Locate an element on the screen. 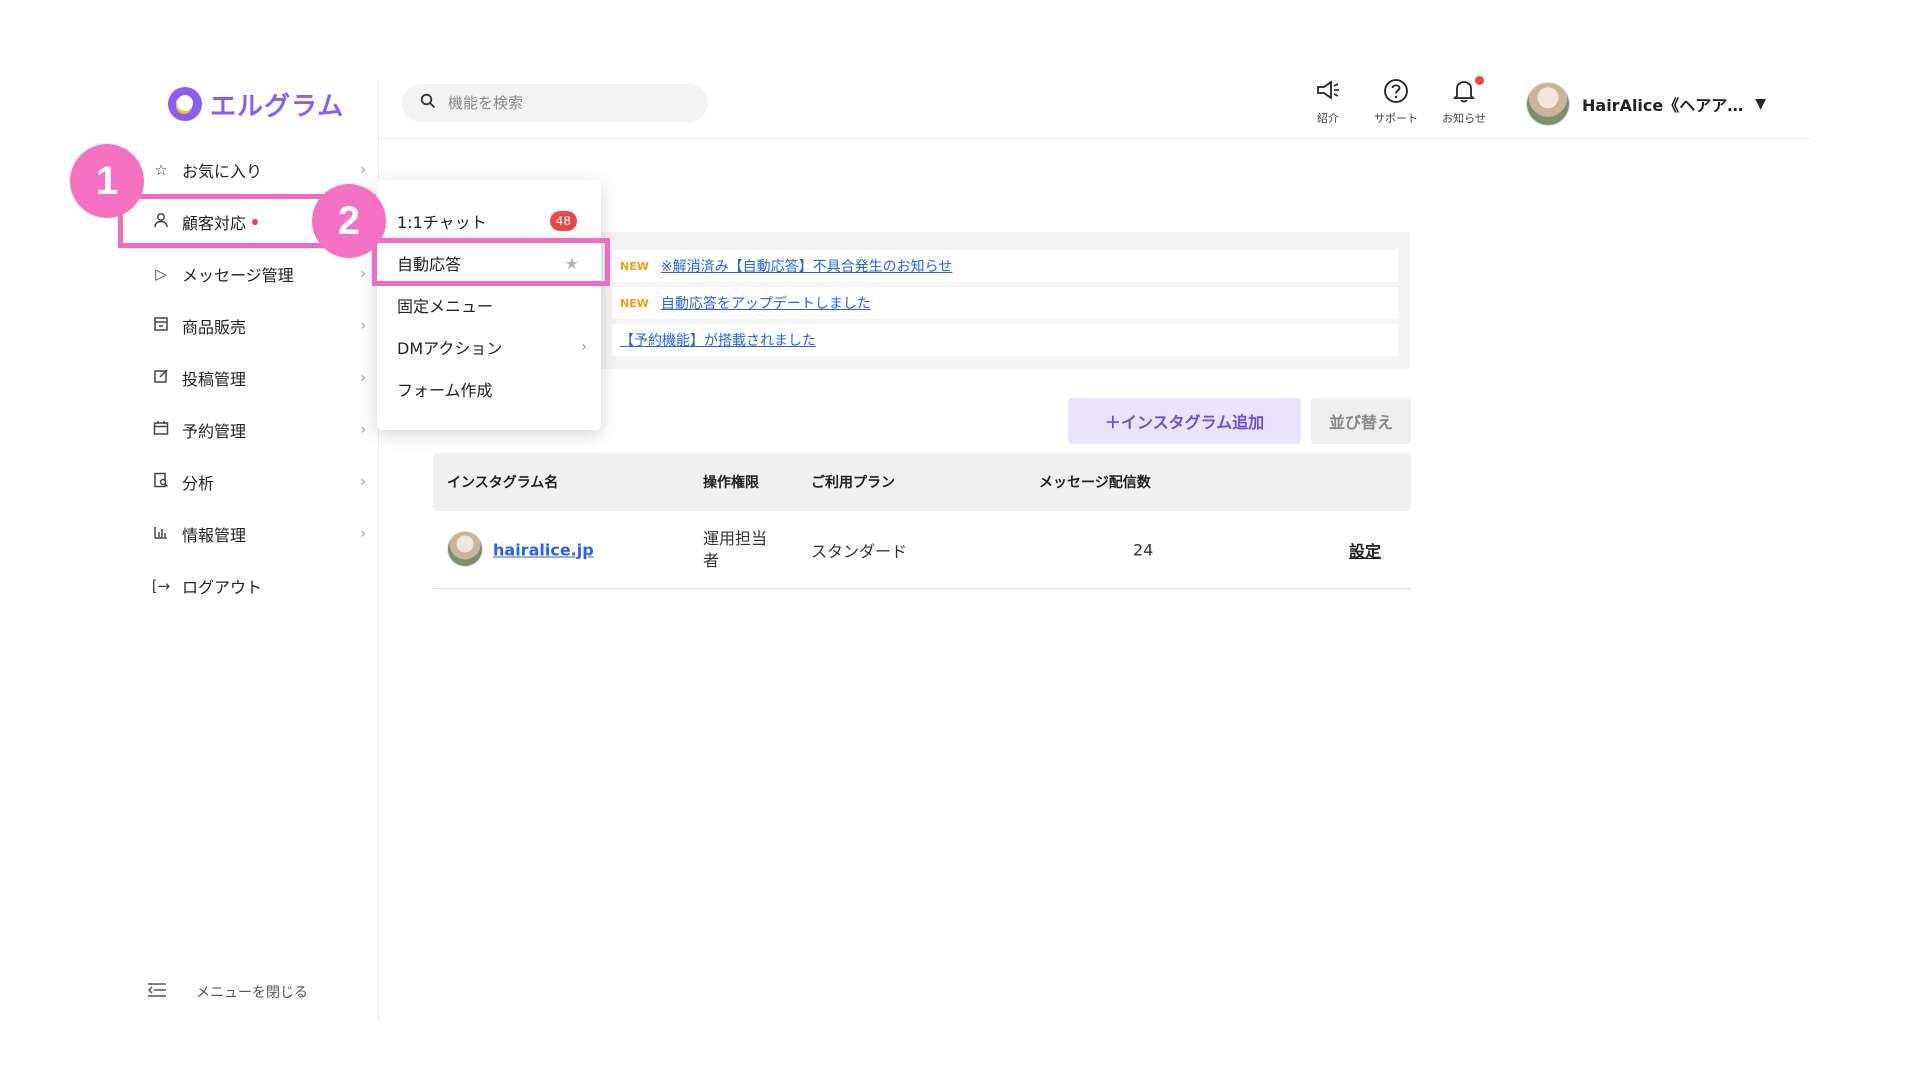  add-instagram-button: ＋インスタグラム追加 is located at coordinates (1184, 421).